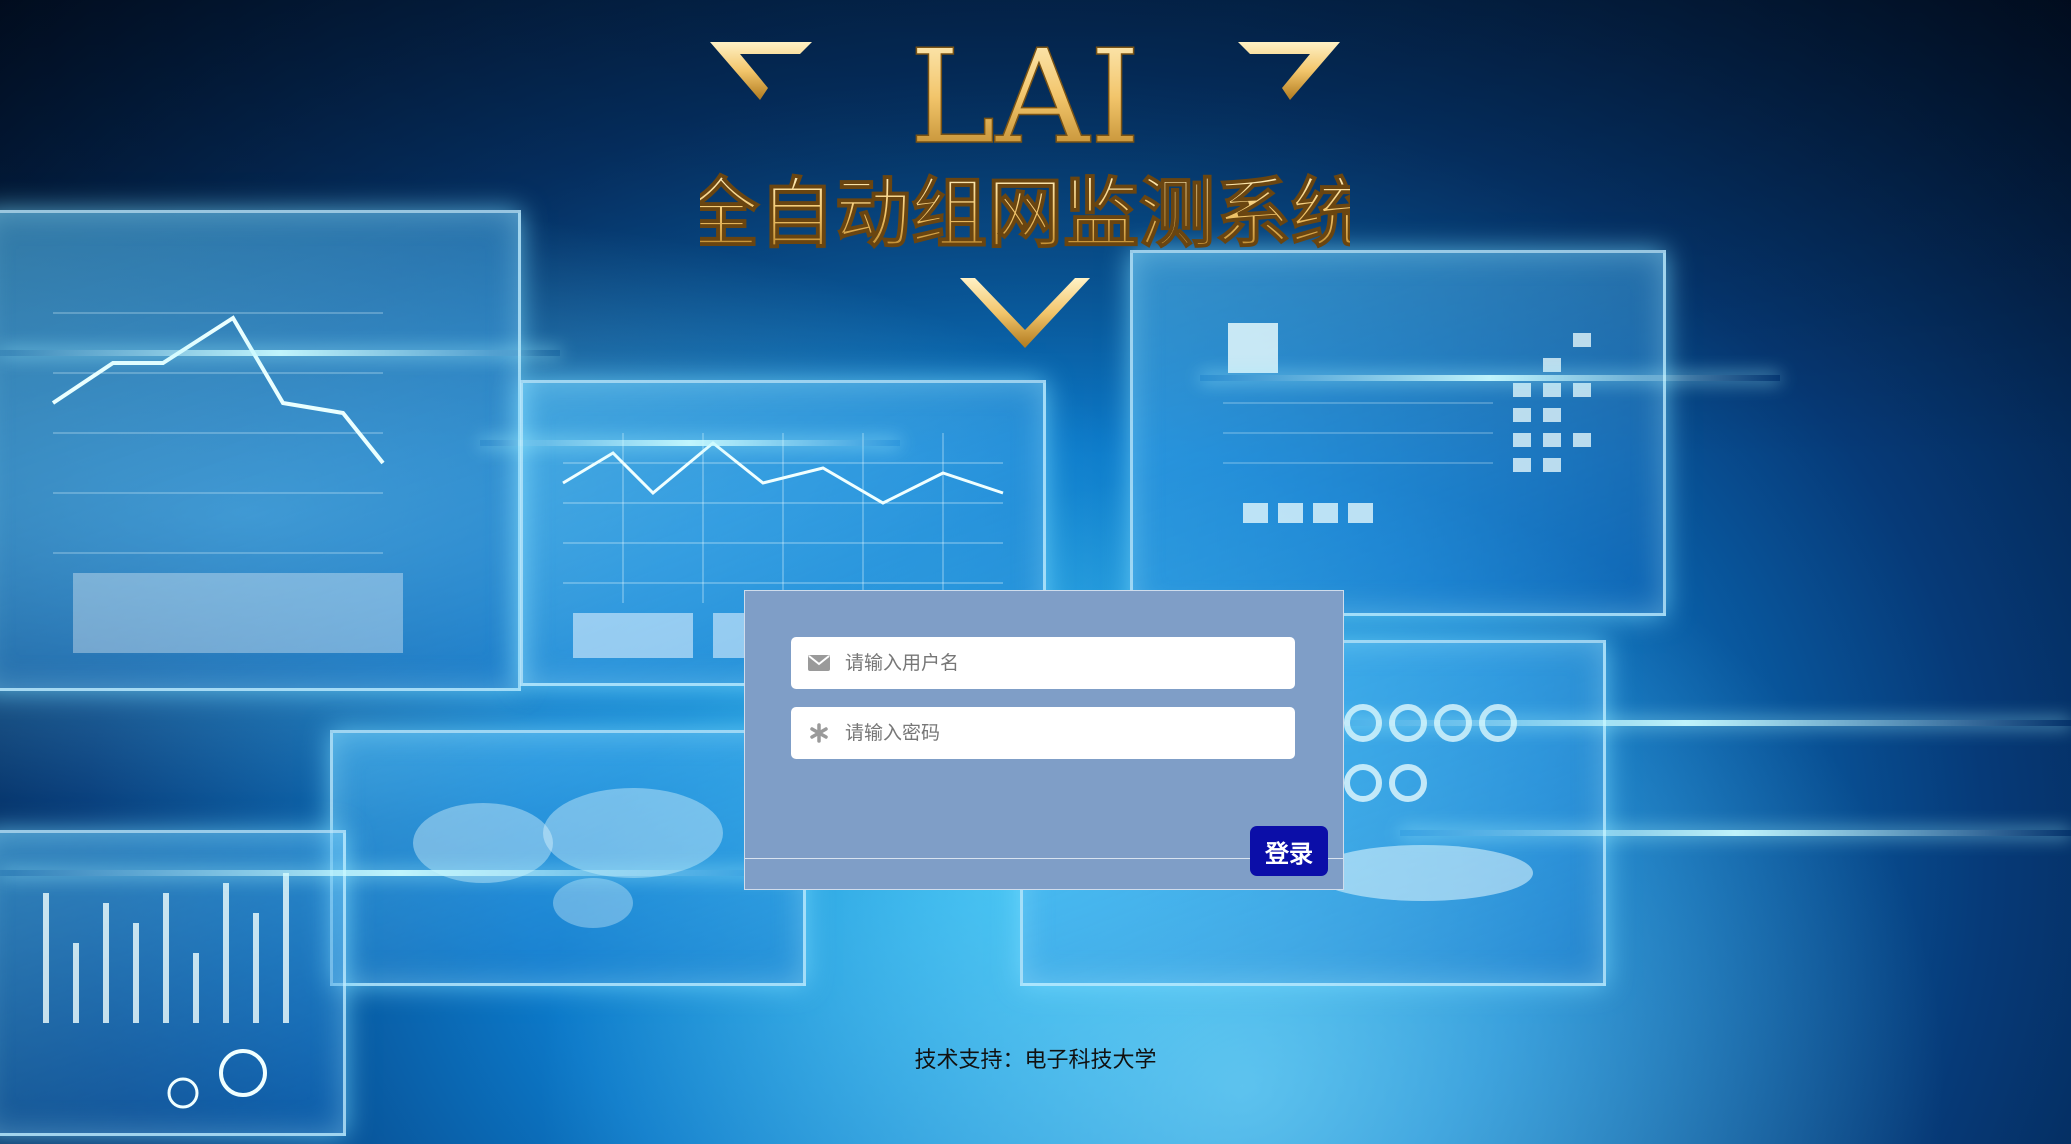 Image resolution: width=2071 pixels, height=1144 pixels. I want to click on asterisk-icon, so click(819, 733).